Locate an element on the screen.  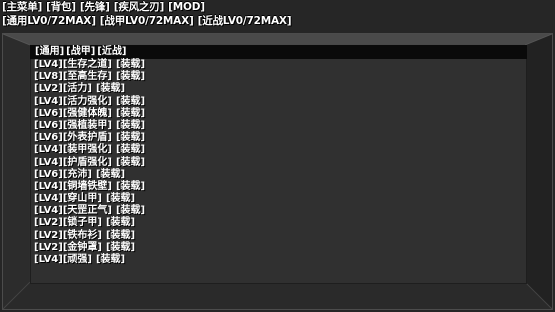
skill-row: [LV2][铁布衫] [装载] is located at coordinates (89, 236).